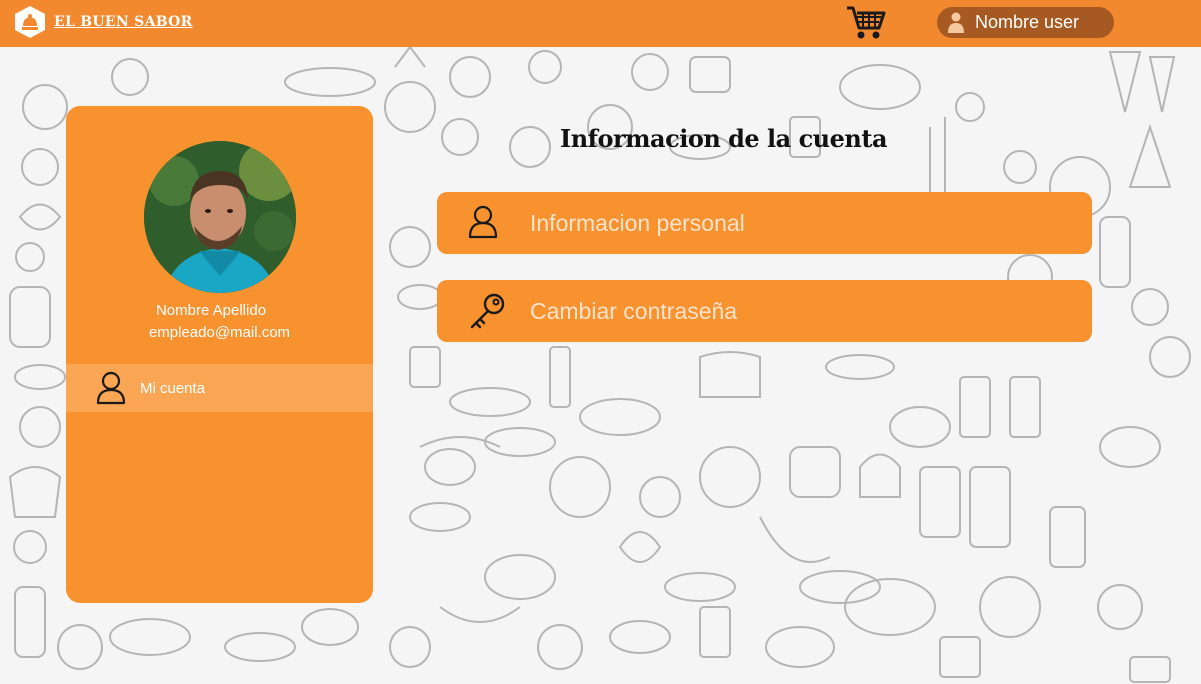 Image resolution: width=1201 pixels, height=684 pixels. What do you see at coordinates (956, 23) in the screenshot?
I see `user-icon` at bounding box center [956, 23].